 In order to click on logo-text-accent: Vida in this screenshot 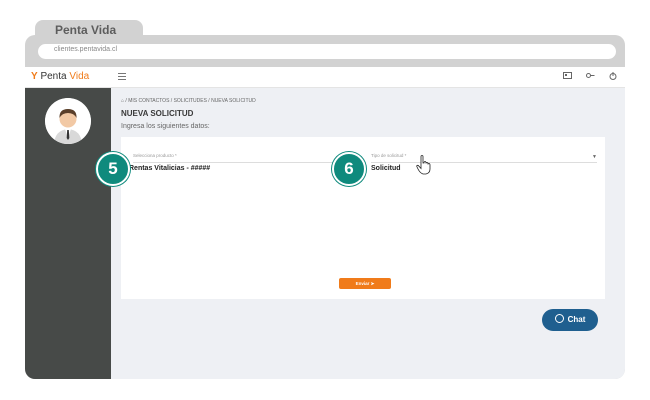, I will do `click(79, 76)`.